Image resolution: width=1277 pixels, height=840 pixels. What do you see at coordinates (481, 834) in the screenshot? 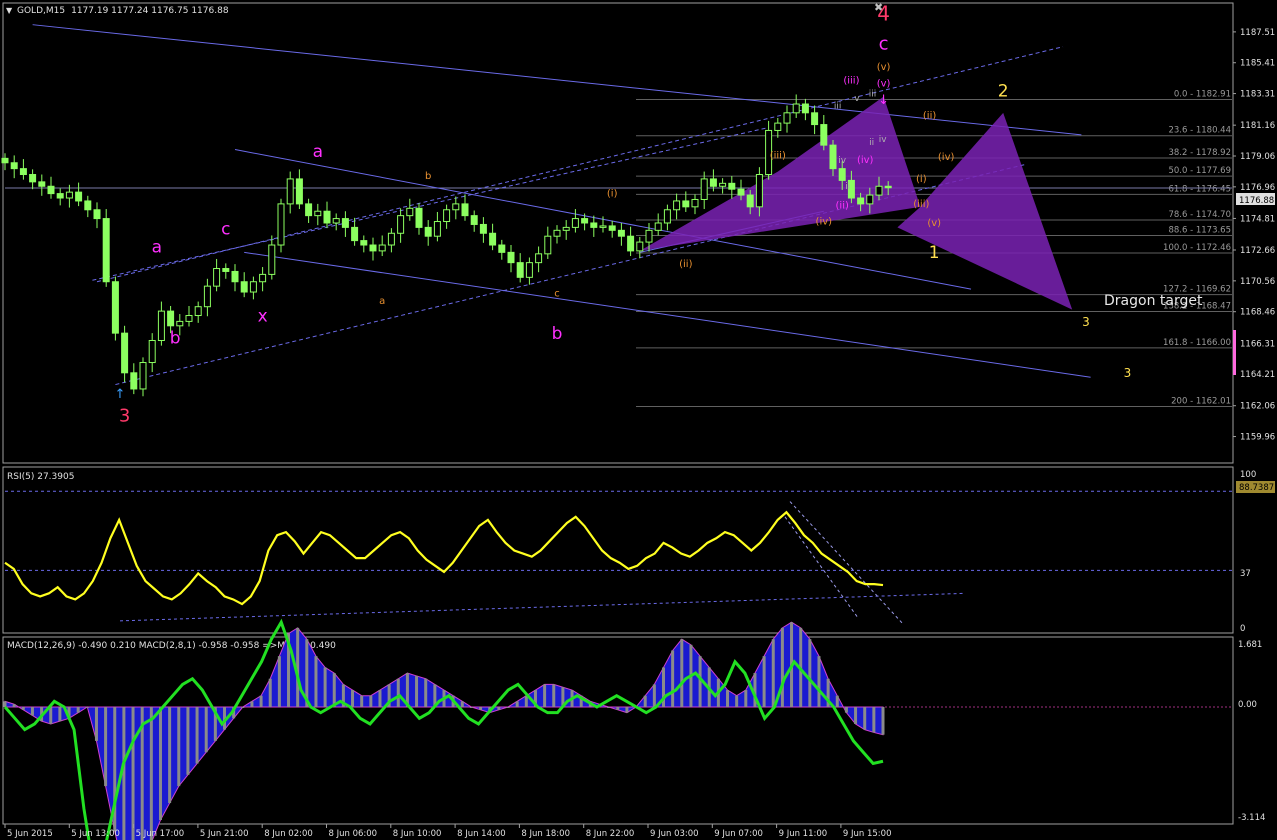
I see `time-tick-label: 8 Jun 14:00` at bounding box center [481, 834].